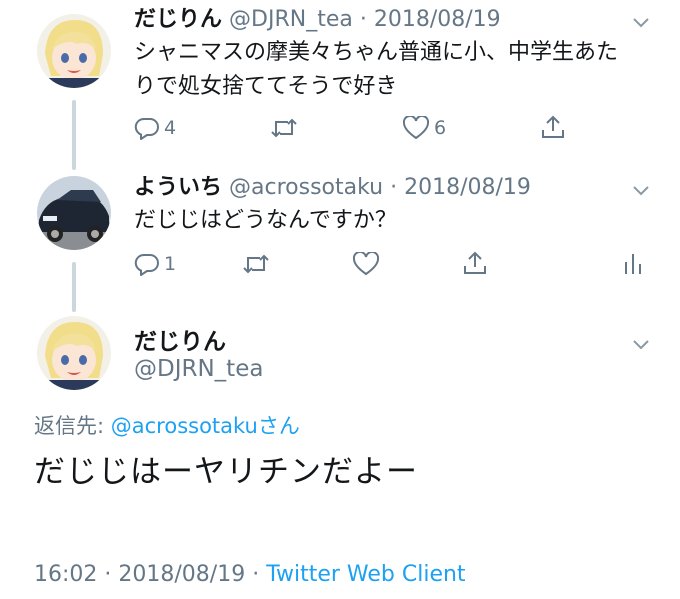  What do you see at coordinates (306, 187) in the screenshot?
I see `user-handle: @acrossotaku` at bounding box center [306, 187].